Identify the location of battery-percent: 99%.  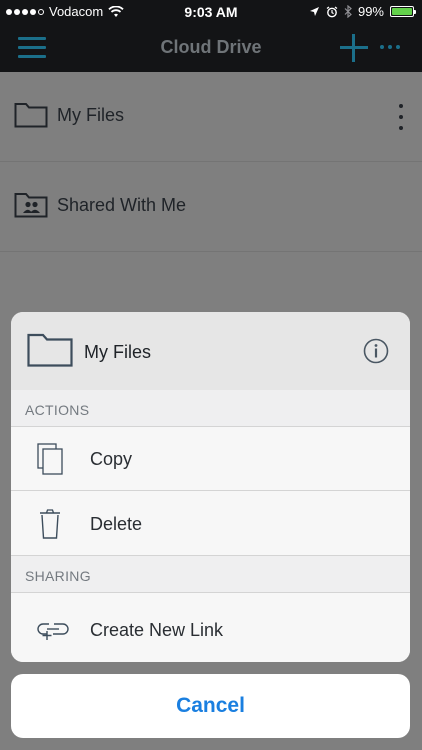
(370, 11).